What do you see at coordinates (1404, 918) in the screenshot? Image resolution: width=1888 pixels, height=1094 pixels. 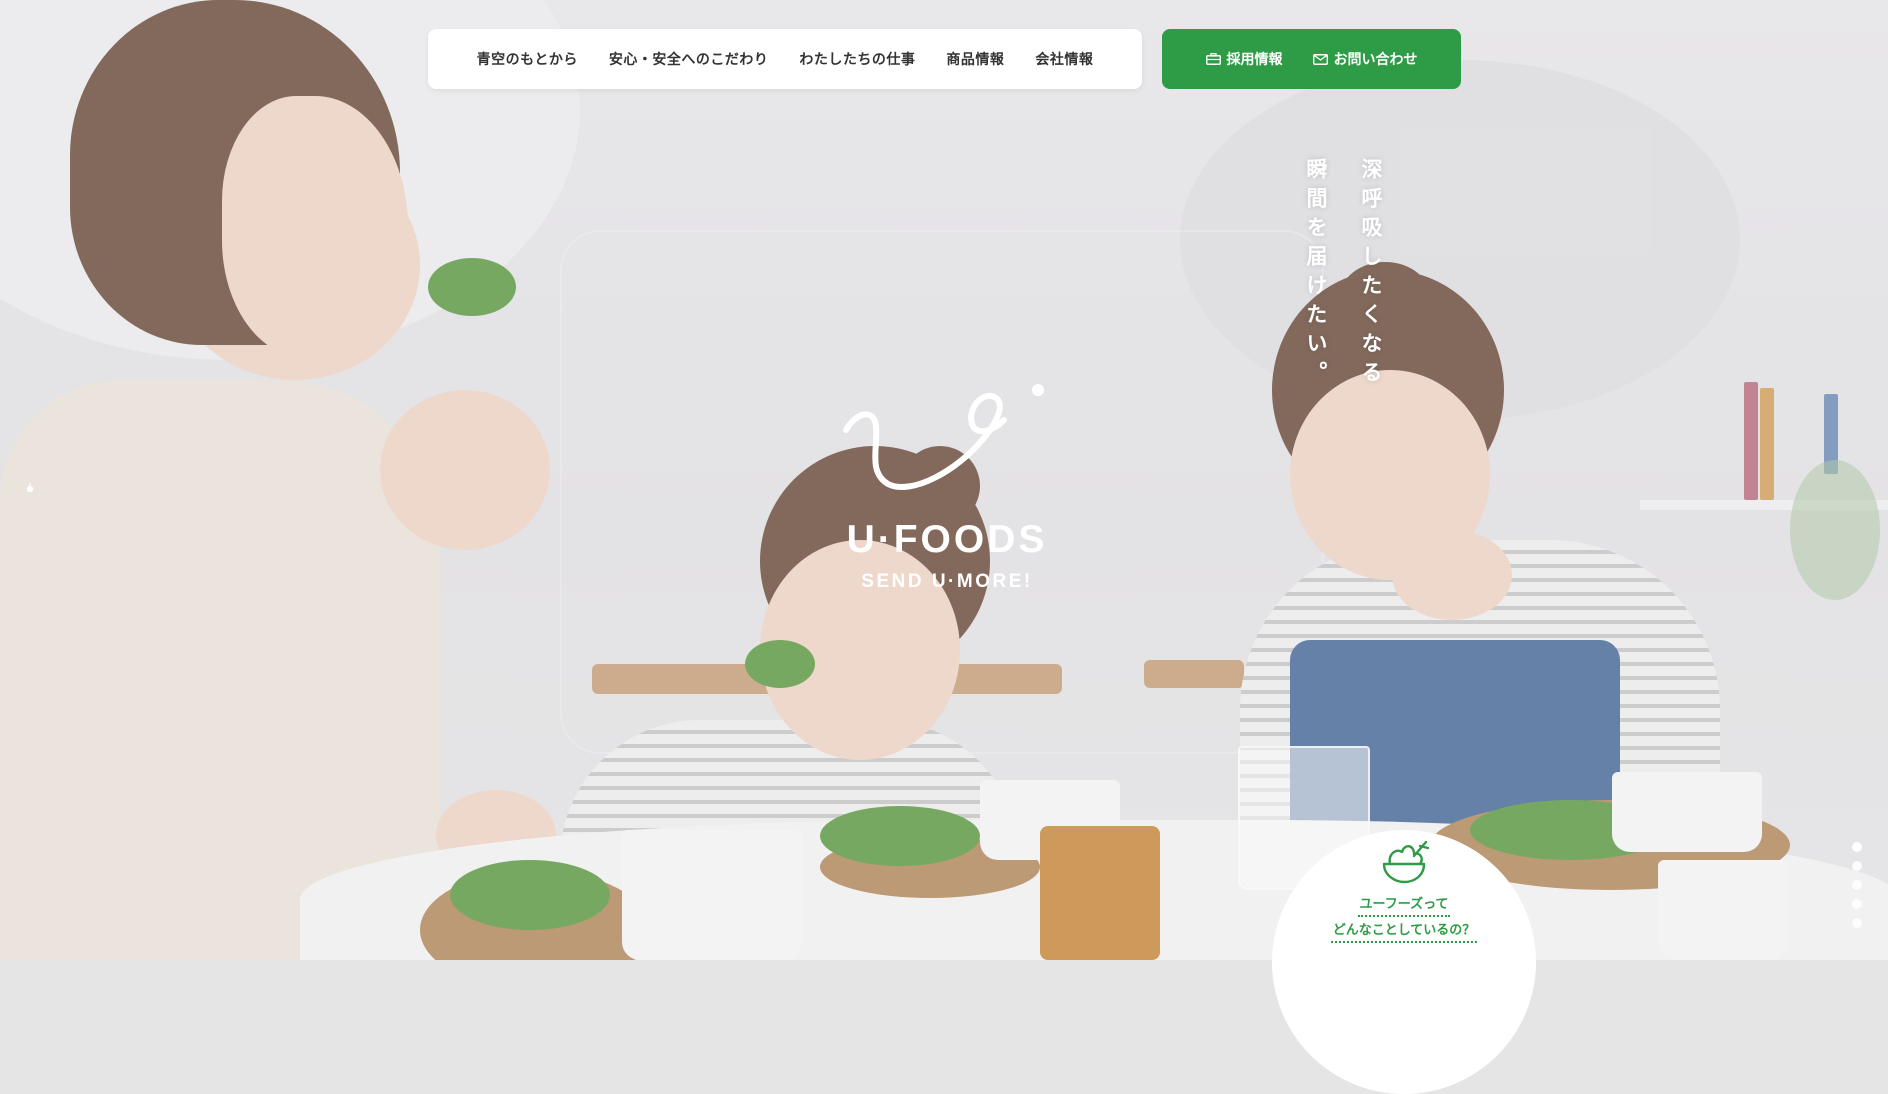 I see `bubble-text: ユーフーズって どんなことしているの？` at bounding box center [1404, 918].